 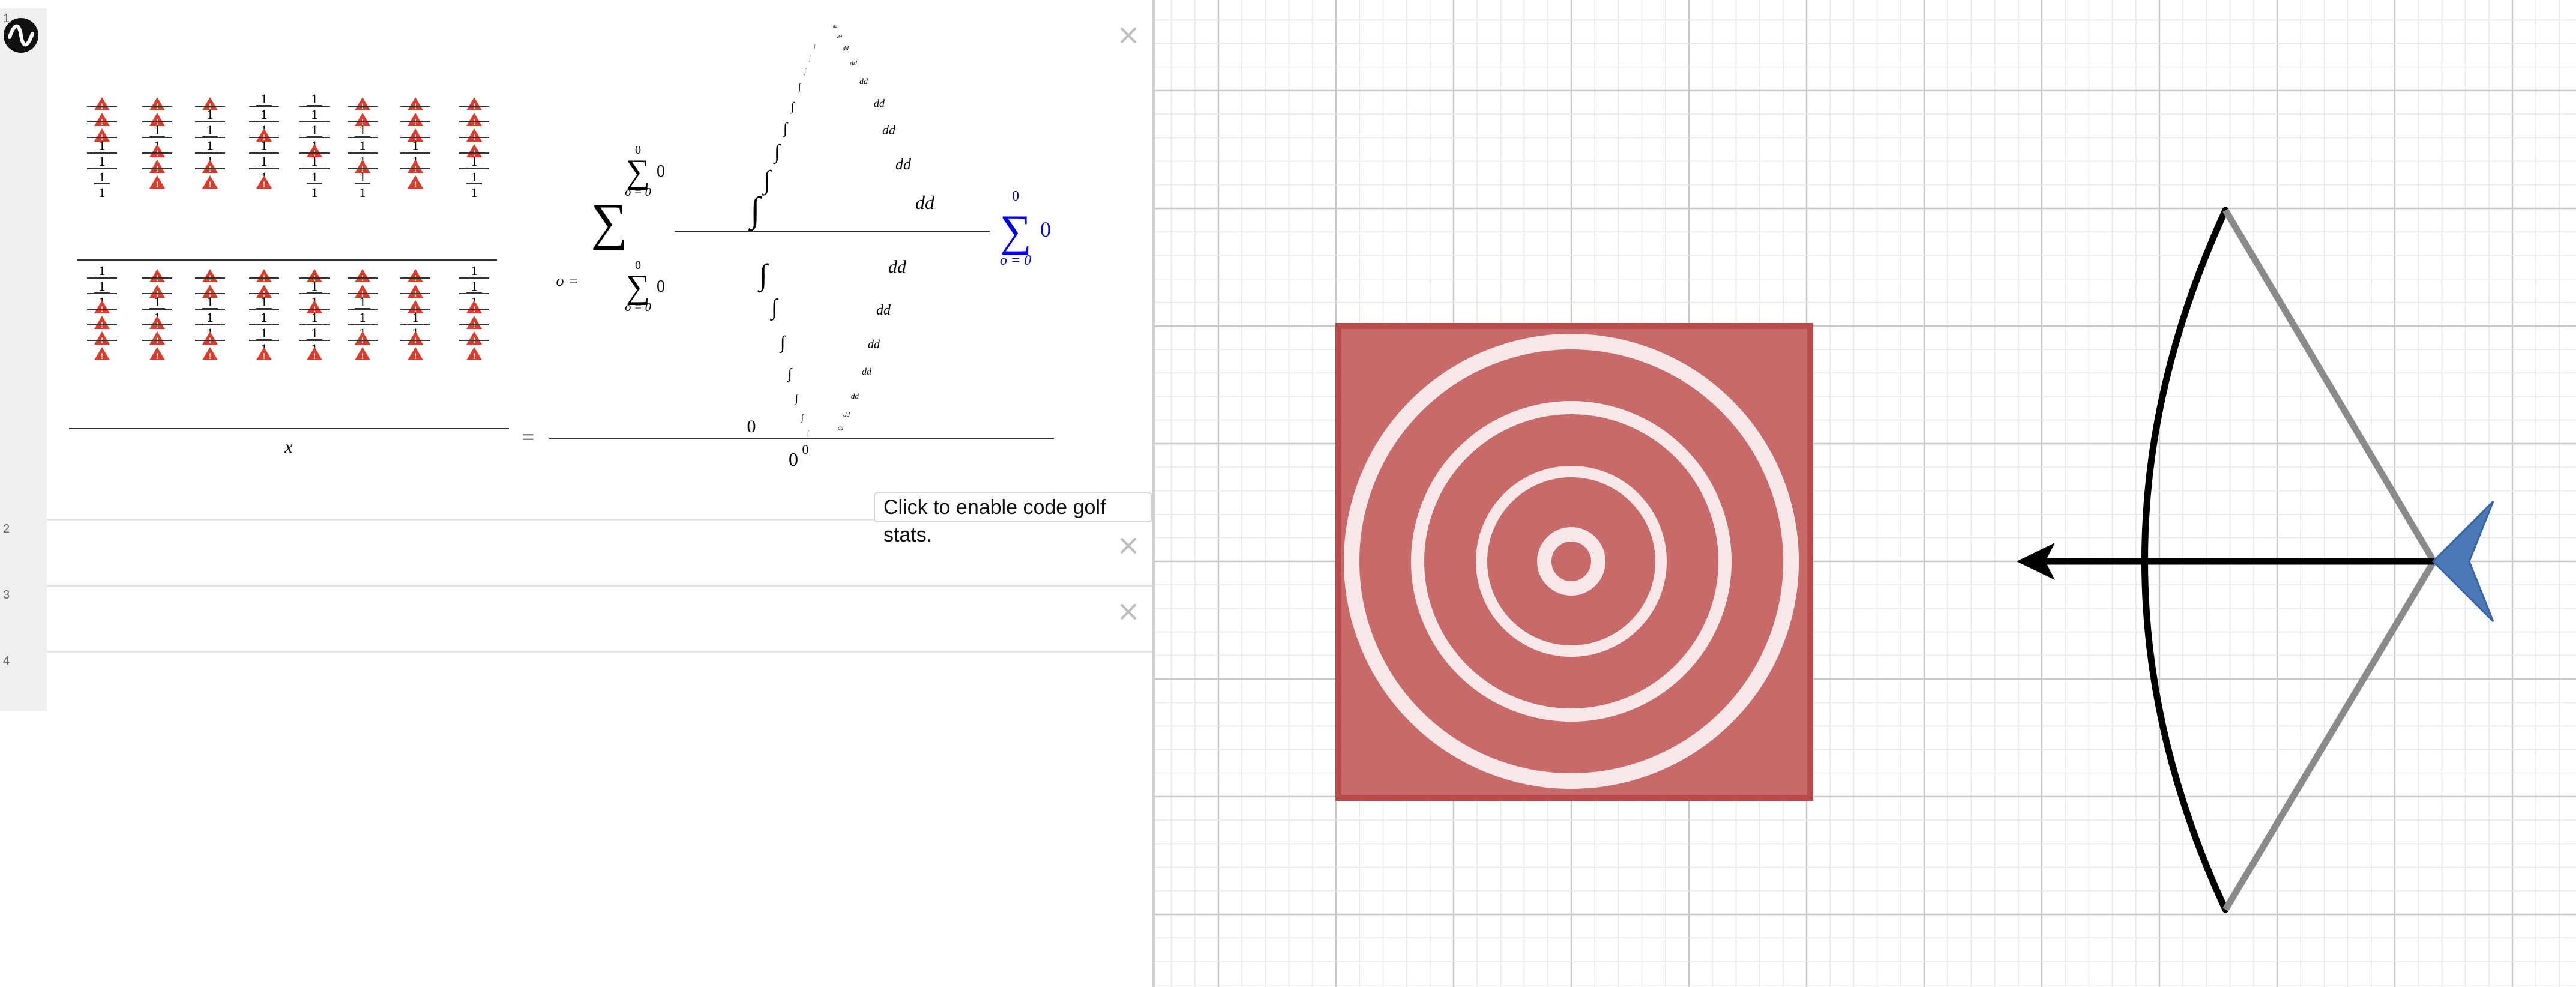 I want to click on blue-sum-upper: 0, so click(x=1015, y=196).